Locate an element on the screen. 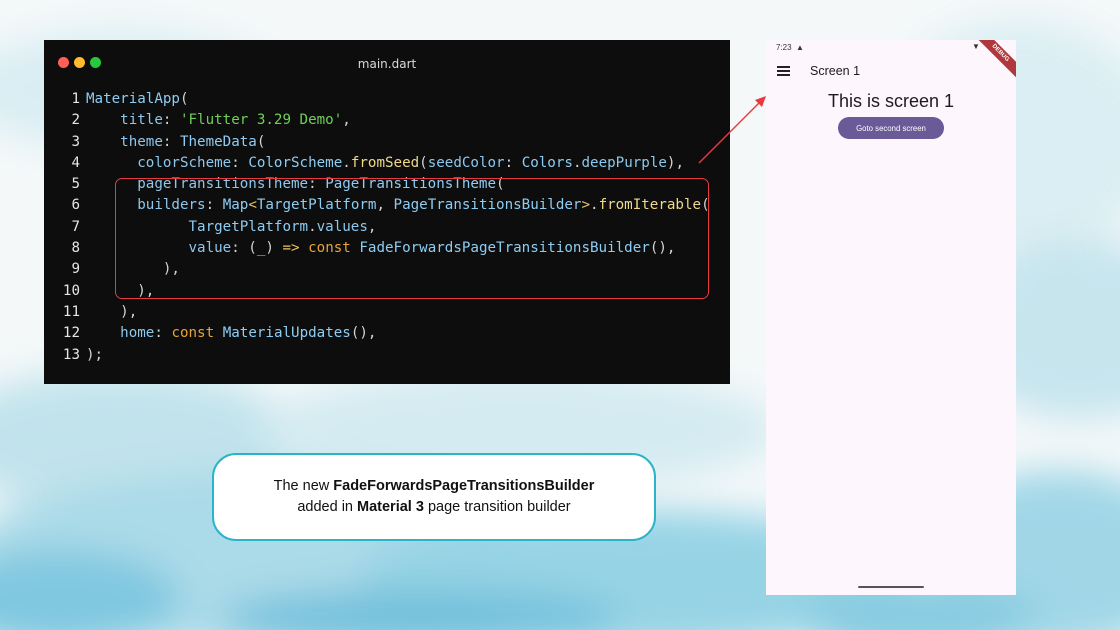 This screenshot has height=630, width=1120. line-number: 2 is located at coordinates (75, 120).